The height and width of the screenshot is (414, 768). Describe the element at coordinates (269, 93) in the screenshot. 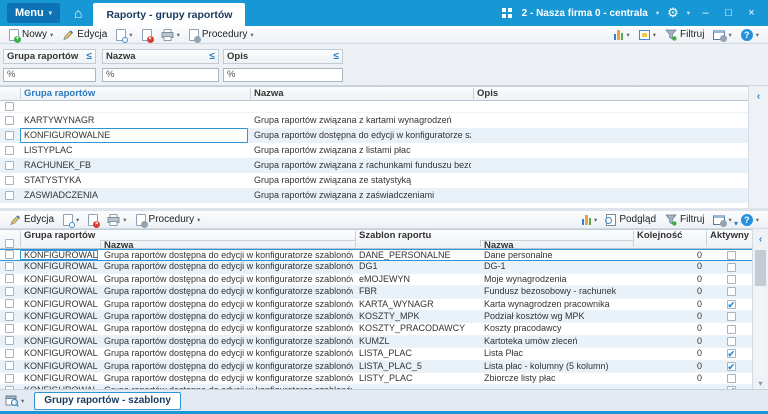

I see `column-header-name: Nazwa` at that location.